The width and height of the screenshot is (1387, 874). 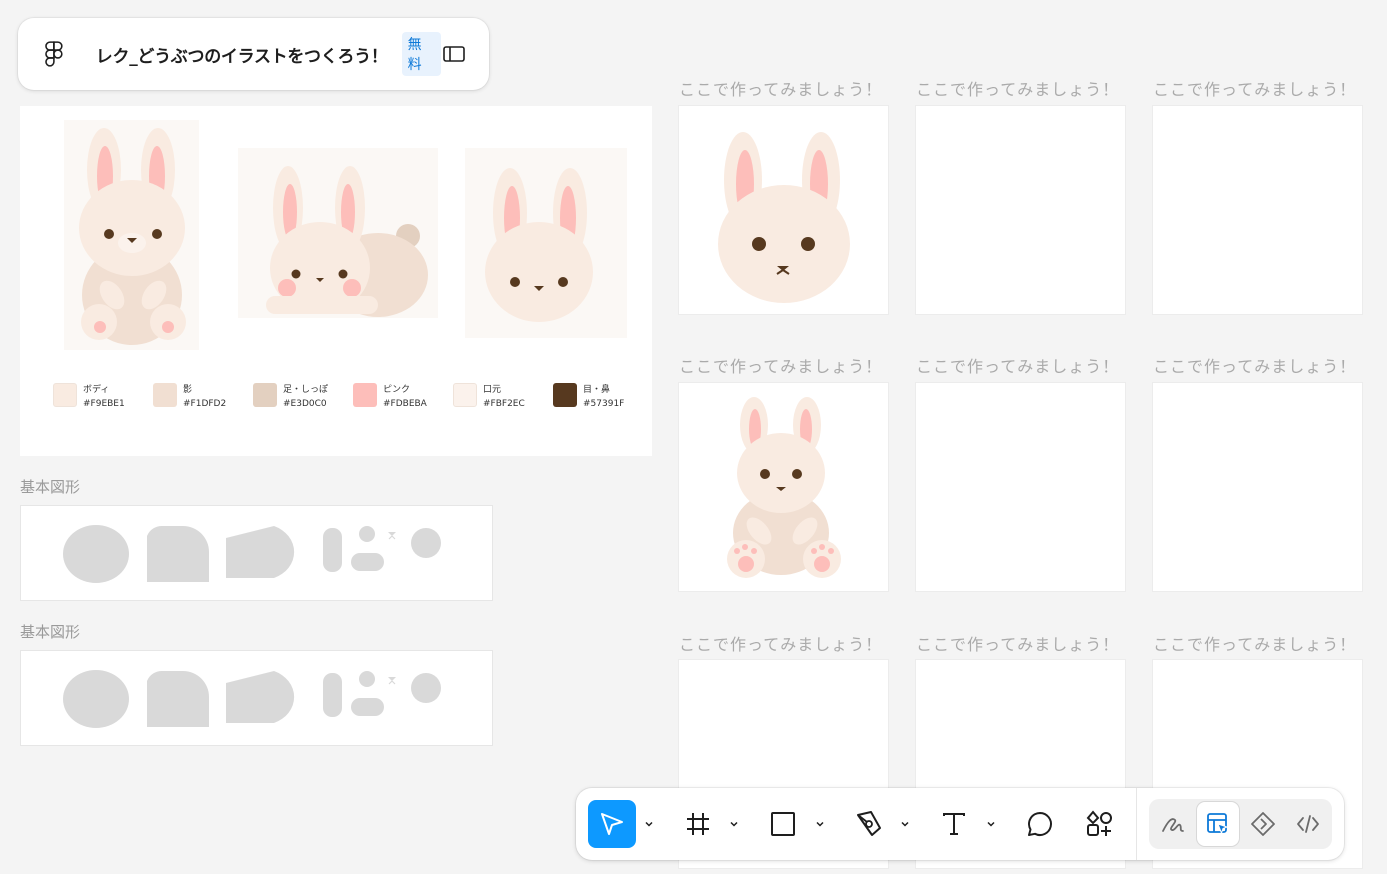 I want to click on components-mode-button, so click(x=1263, y=824).